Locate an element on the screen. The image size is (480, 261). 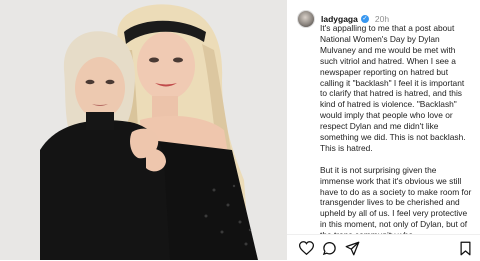
bookmark-icon is located at coordinates (465, 248).